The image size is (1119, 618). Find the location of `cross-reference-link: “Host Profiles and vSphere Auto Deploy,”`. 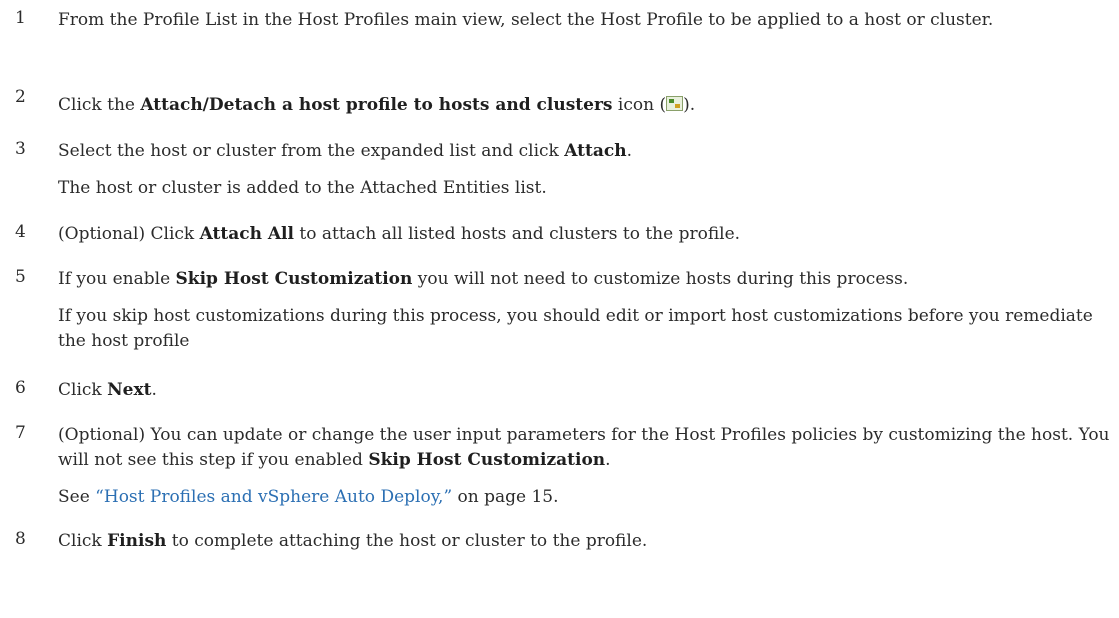

cross-reference-link: “Host Profiles and vSphere Auto Deploy,” is located at coordinates (273, 497).